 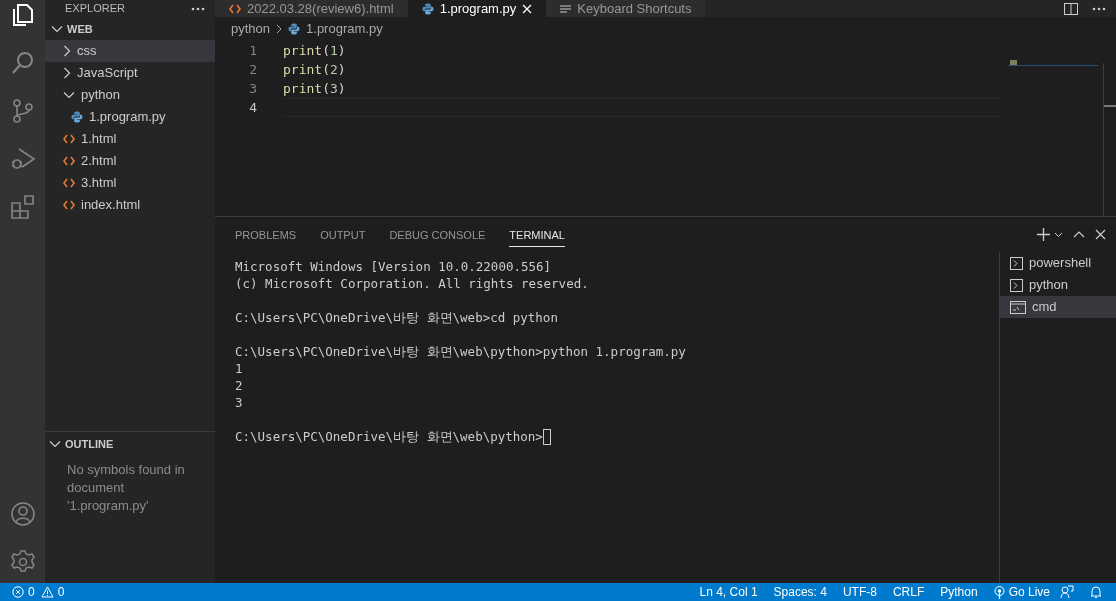 I want to click on terminal-line: 2, so click(x=239, y=385).